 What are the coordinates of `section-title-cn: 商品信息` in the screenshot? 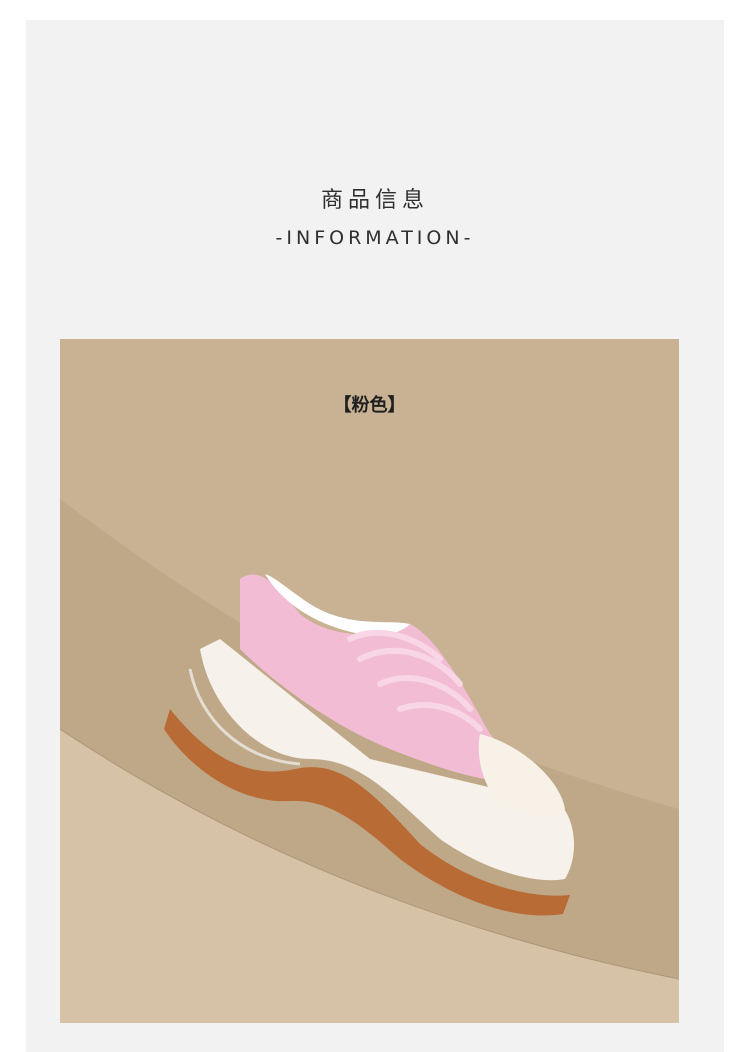 It's located at (374, 200).